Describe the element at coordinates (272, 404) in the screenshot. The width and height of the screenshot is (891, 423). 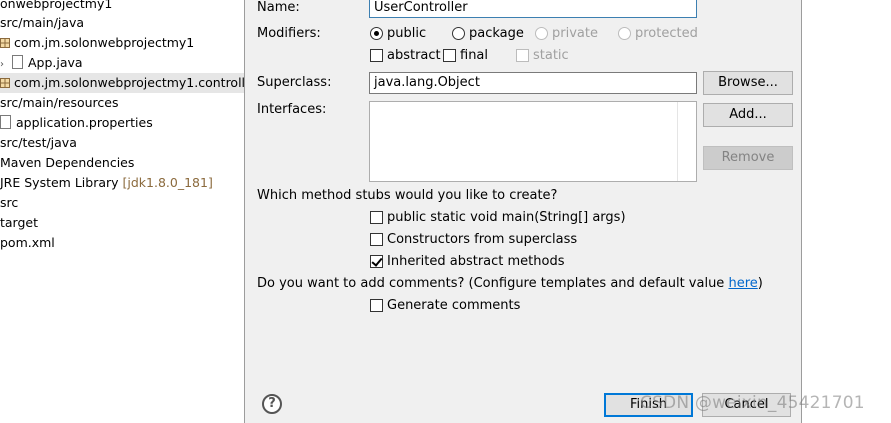
I see `help-icon: ?` at that location.